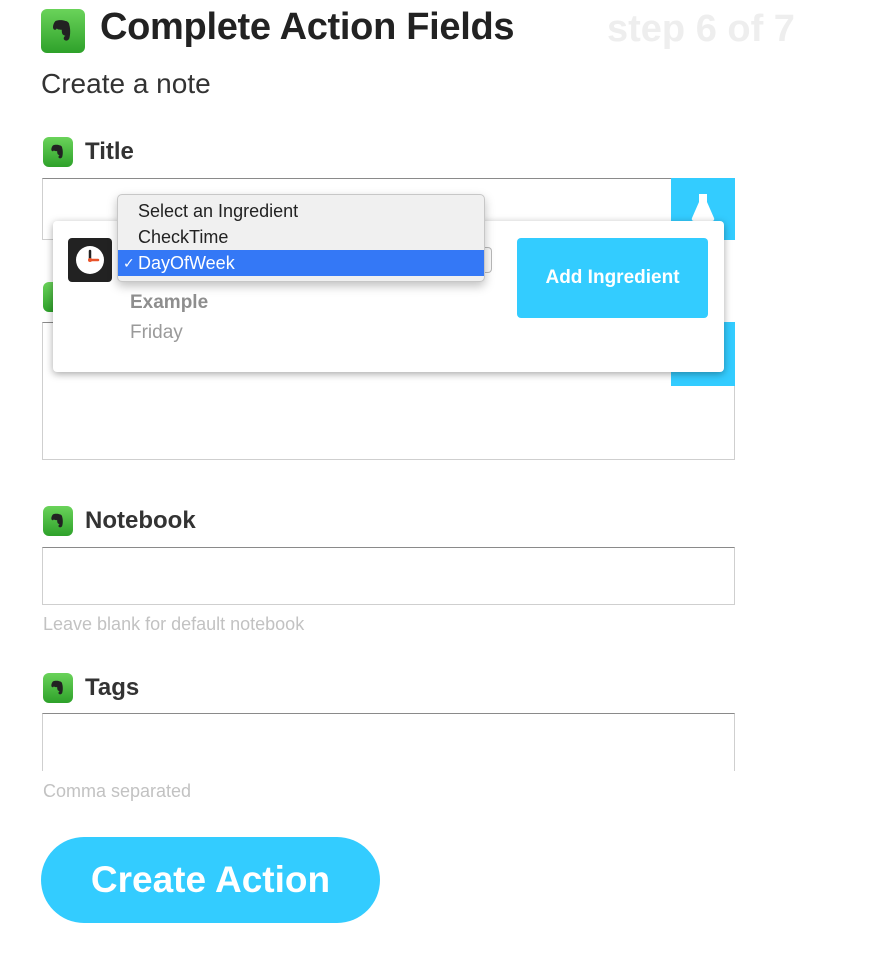 Image resolution: width=880 pixels, height=955 pixels. Describe the element at coordinates (301, 263) in the screenshot. I see `dropdown-option-selected: ✓ DayOfWeek` at that location.